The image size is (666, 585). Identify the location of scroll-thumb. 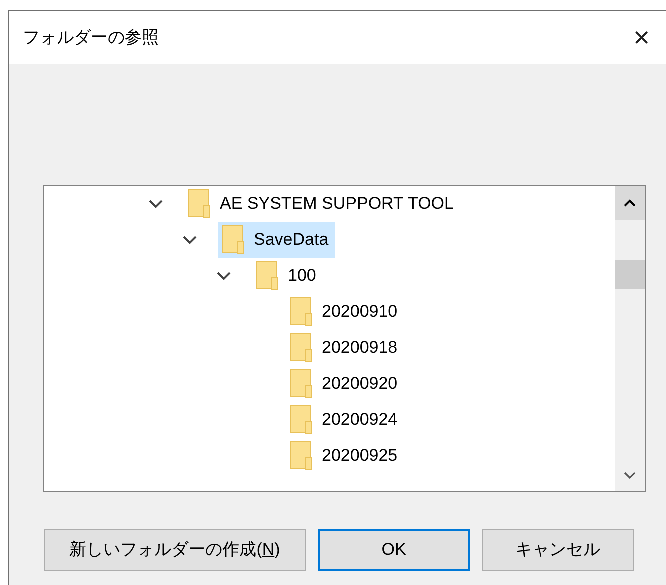
(630, 274).